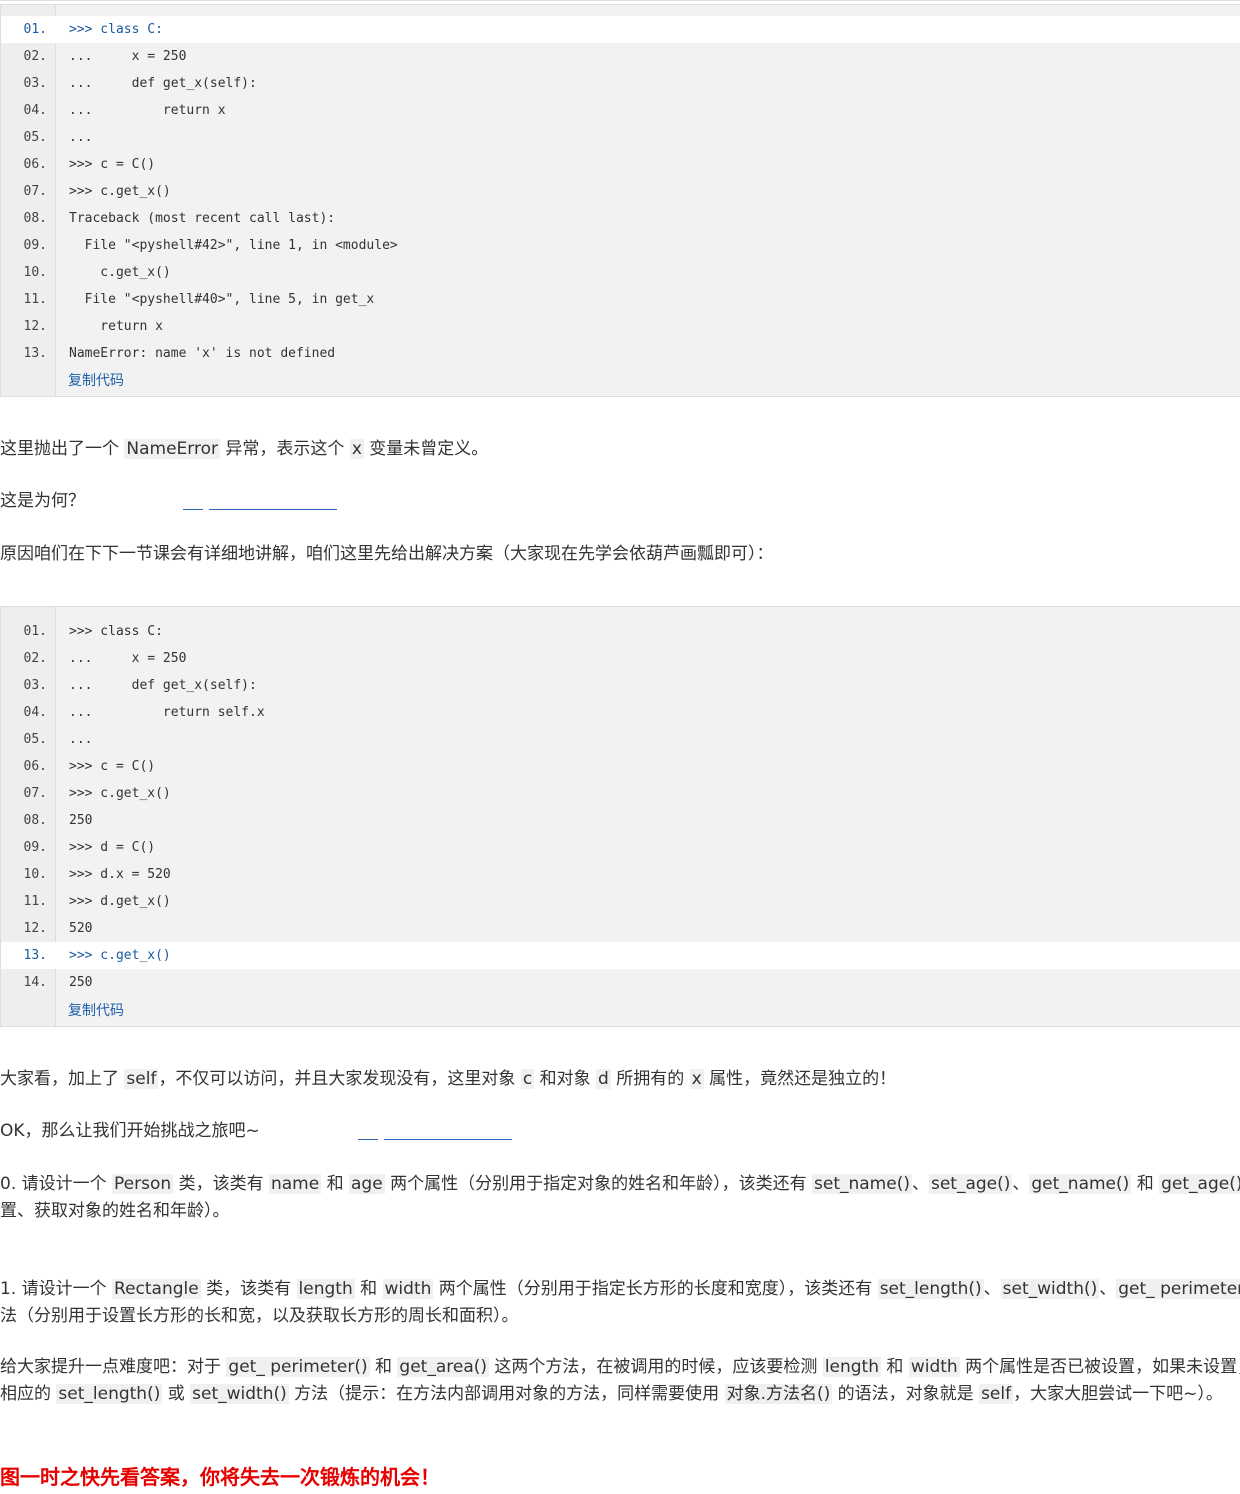 The image size is (1240, 1494). What do you see at coordinates (620, 218) in the screenshot?
I see `code-line: 08. Traceback (most recent call last):` at bounding box center [620, 218].